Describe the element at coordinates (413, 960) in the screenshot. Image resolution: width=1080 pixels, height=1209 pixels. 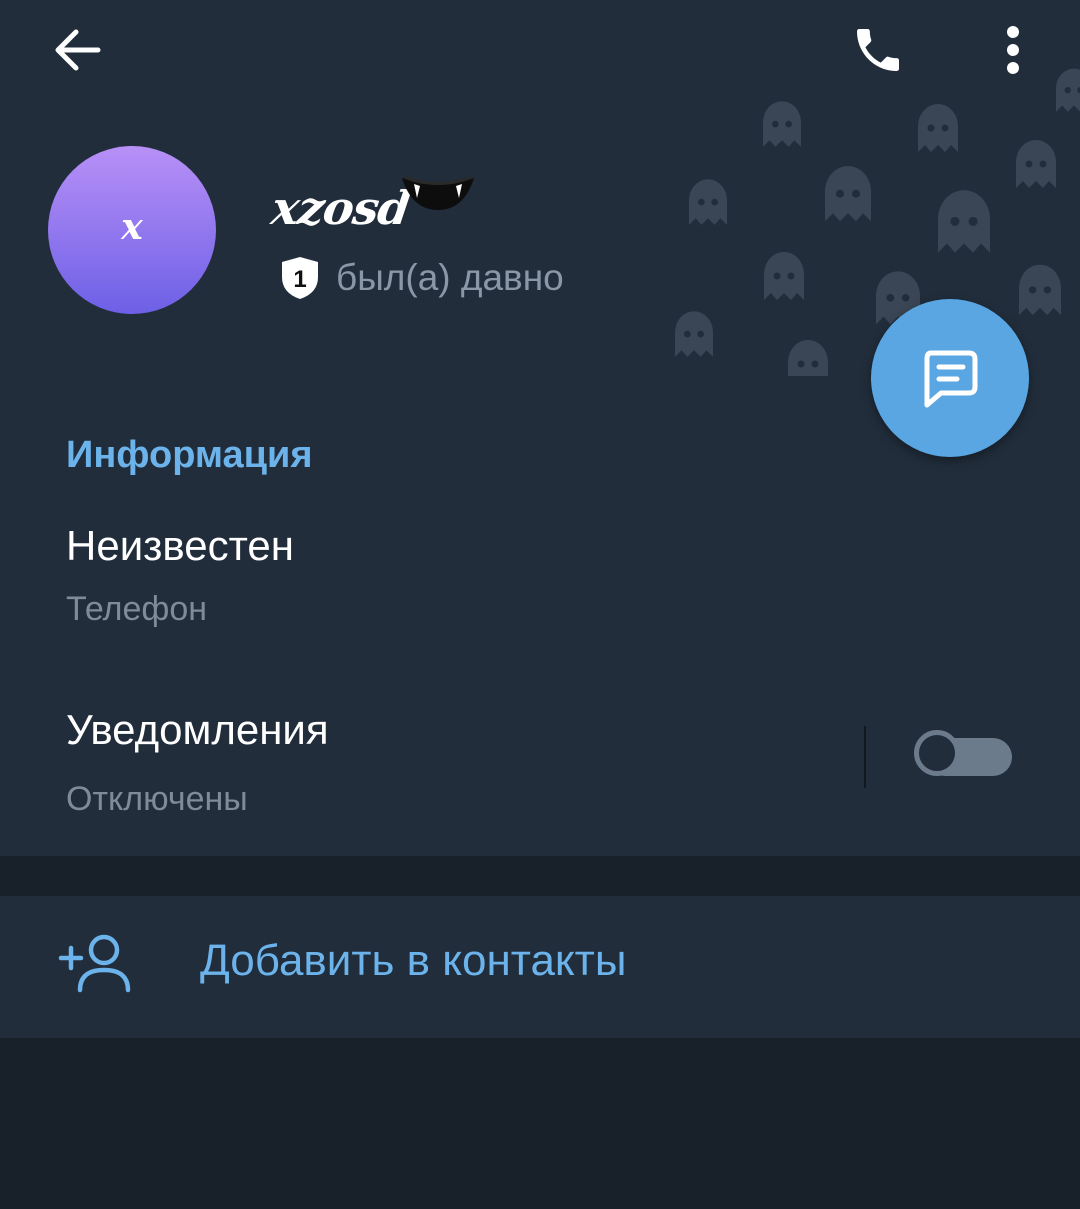
I see `add-contact-label: Добавить в контакты` at that location.